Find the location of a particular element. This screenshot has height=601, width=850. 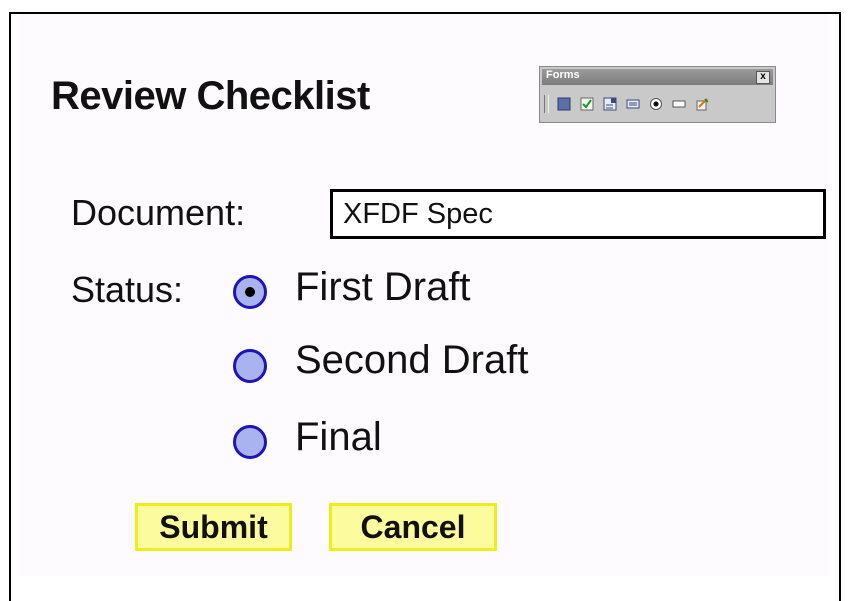

toolbar-buttons is located at coordinates (657, 104).